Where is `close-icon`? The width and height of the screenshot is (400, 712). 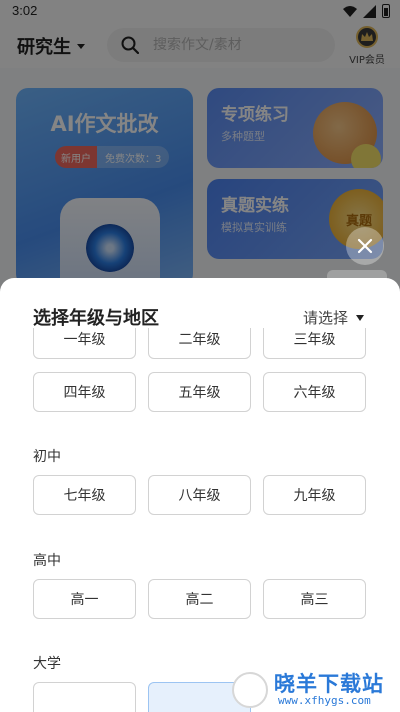
close-icon is located at coordinates (365, 246).